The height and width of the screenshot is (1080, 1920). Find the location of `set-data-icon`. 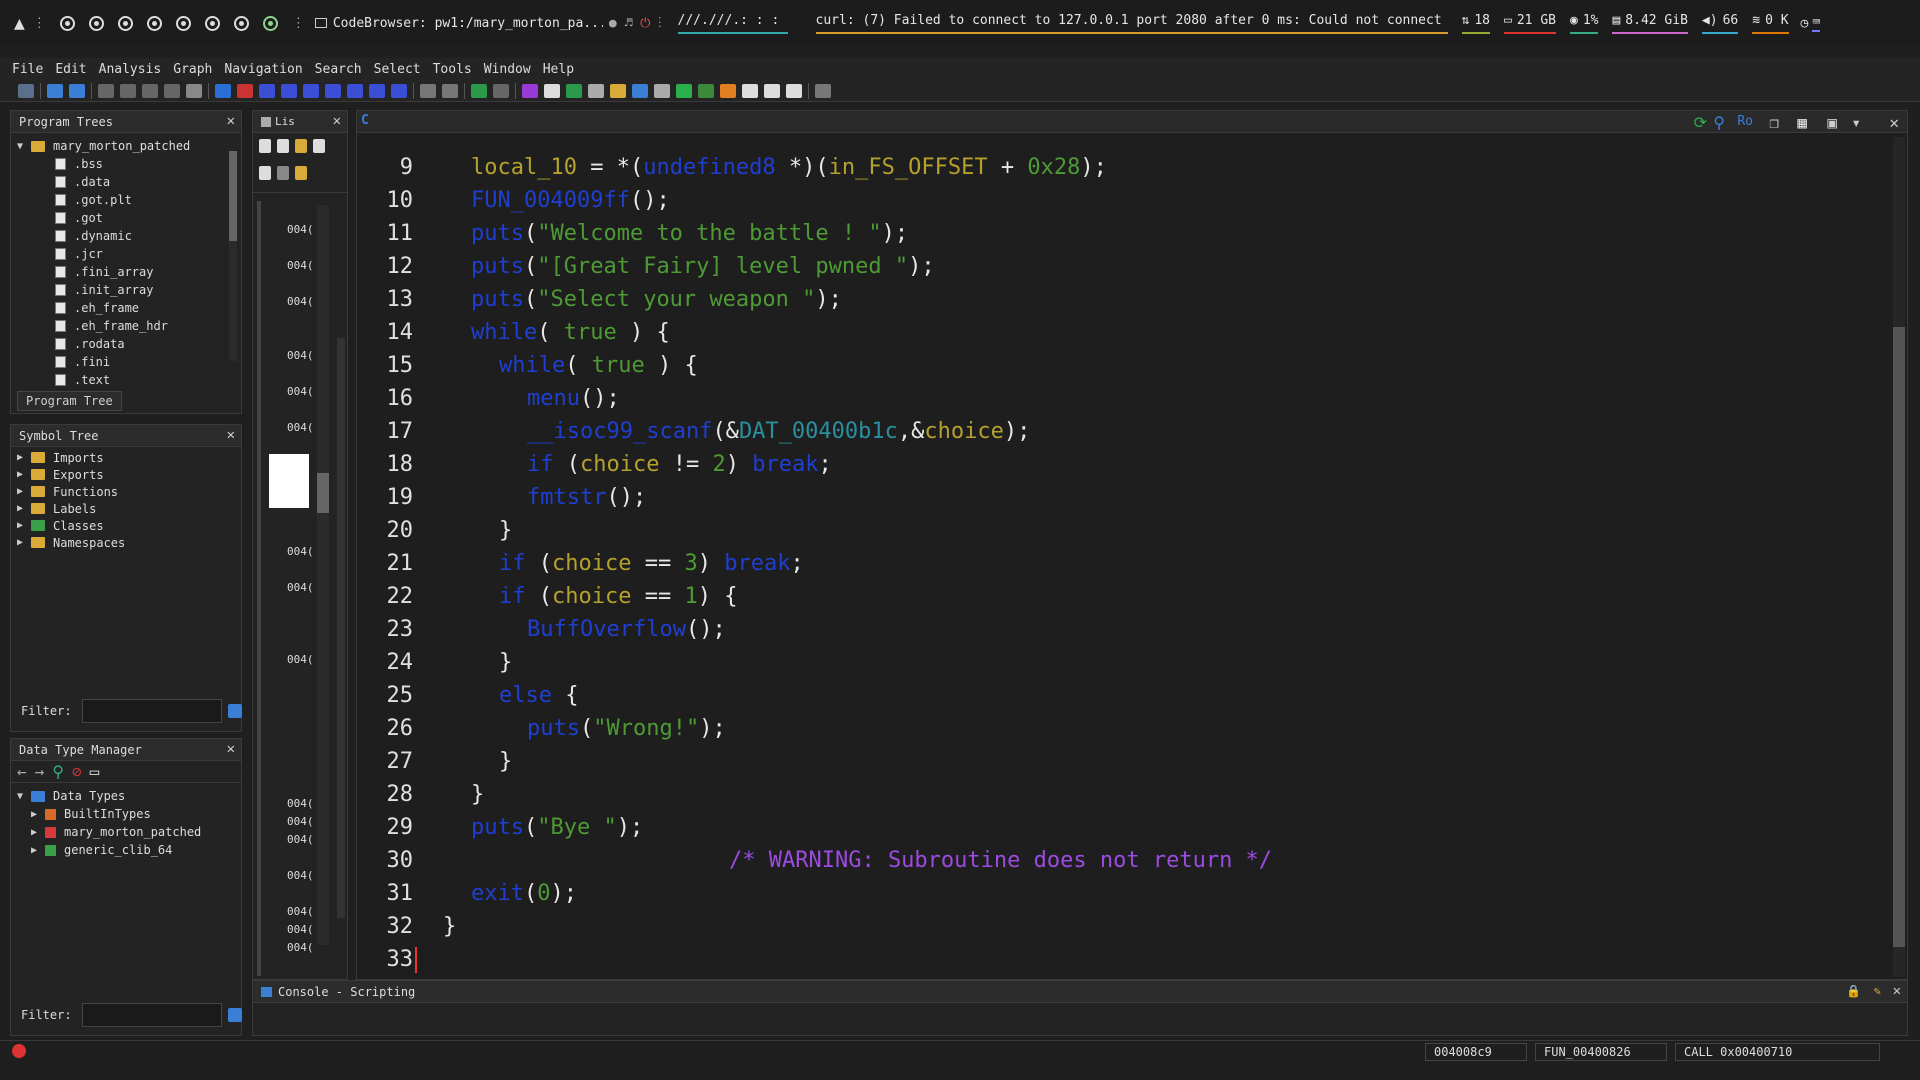

set-data-icon is located at coordinates (289, 90).